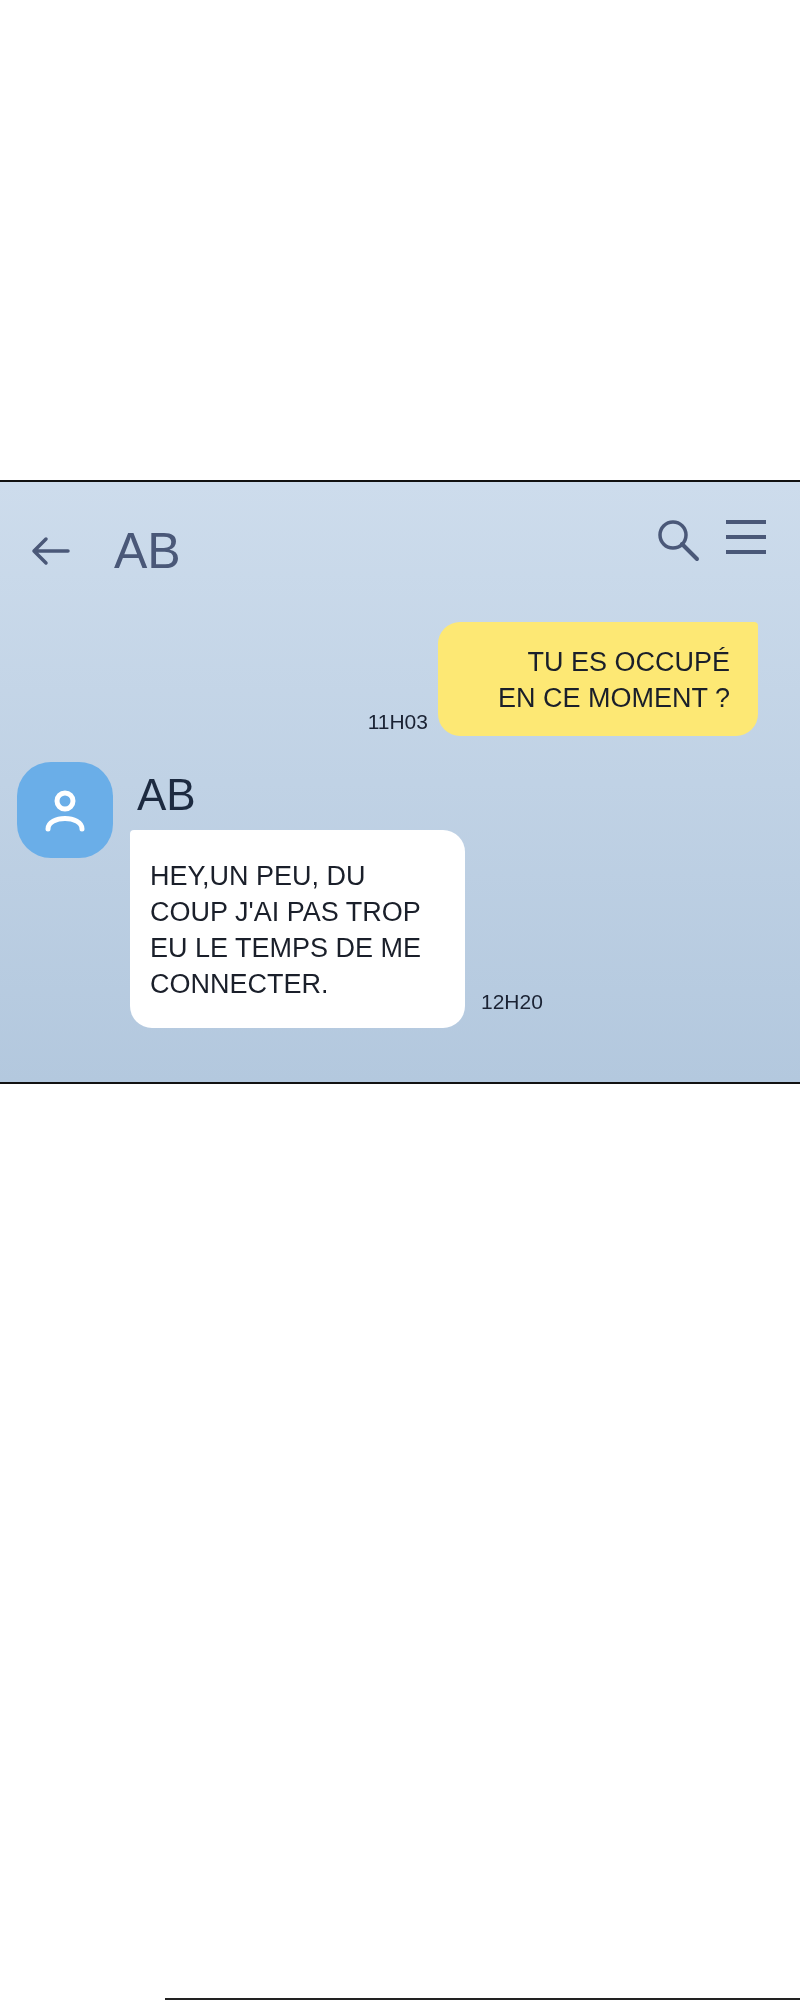 The width and height of the screenshot is (800, 2000). Describe the element at coordinates (50, 551) in the screenshot. I see `back-arrow-icon` at that location.